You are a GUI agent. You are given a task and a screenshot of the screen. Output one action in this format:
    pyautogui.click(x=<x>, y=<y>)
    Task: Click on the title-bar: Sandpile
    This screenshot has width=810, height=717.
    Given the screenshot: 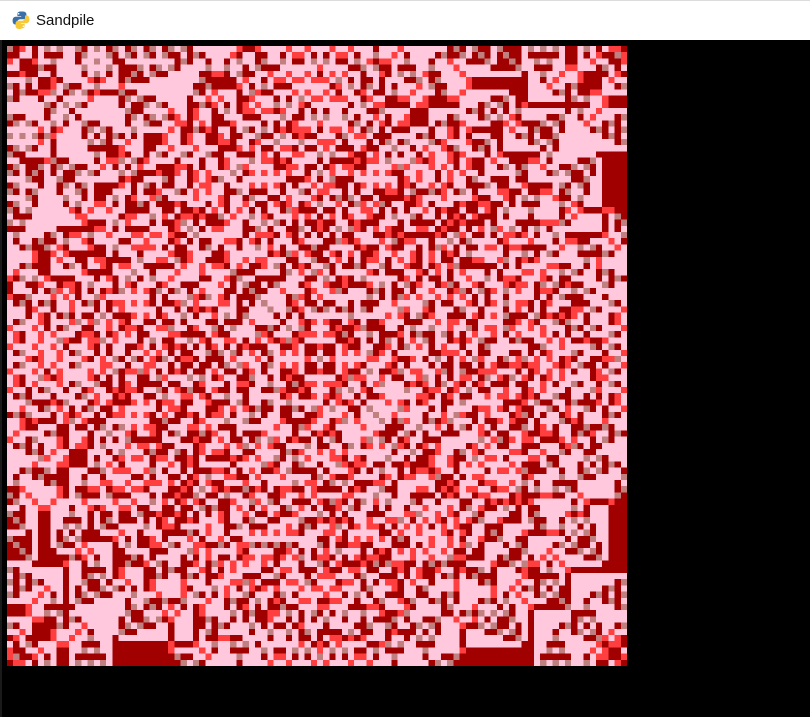 What is the action you would take?
    pyautogui.click(x=405, y=20)
    